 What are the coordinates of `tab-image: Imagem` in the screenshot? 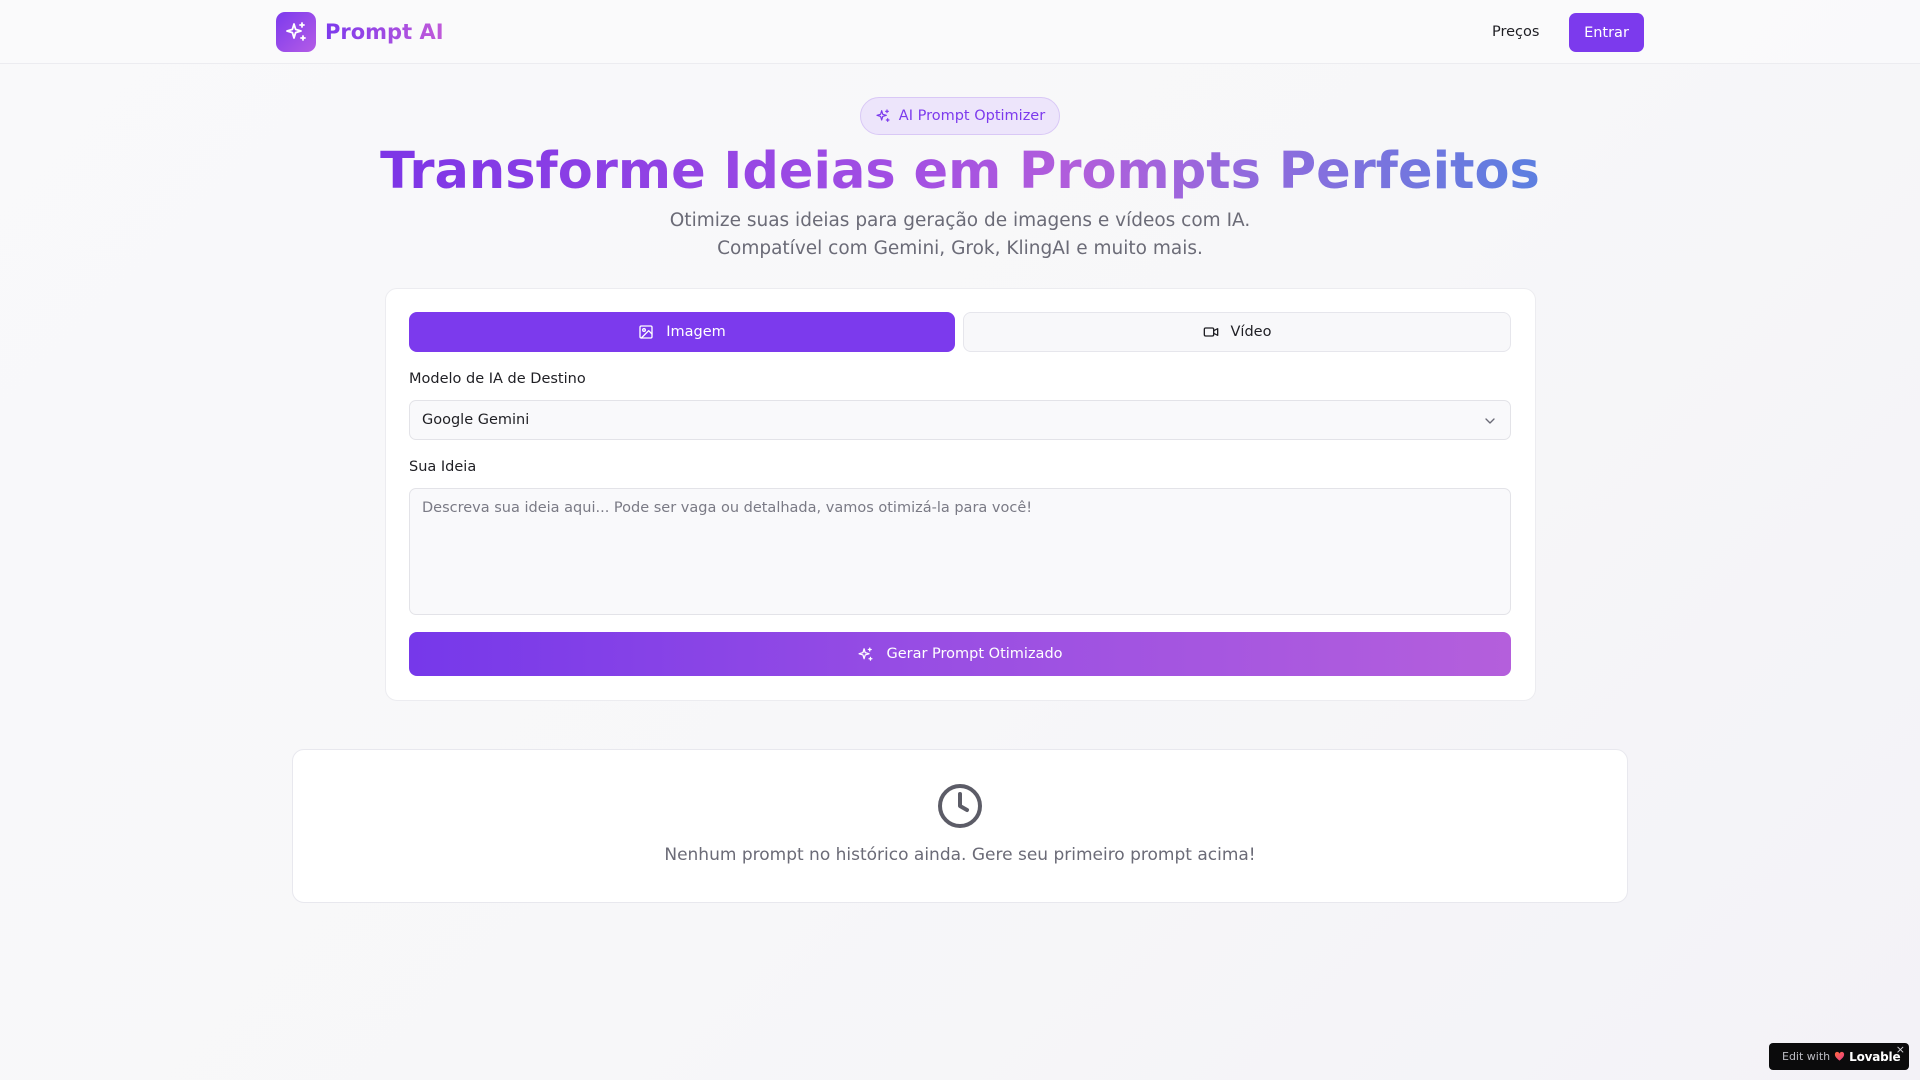 It's located at (682, 332).